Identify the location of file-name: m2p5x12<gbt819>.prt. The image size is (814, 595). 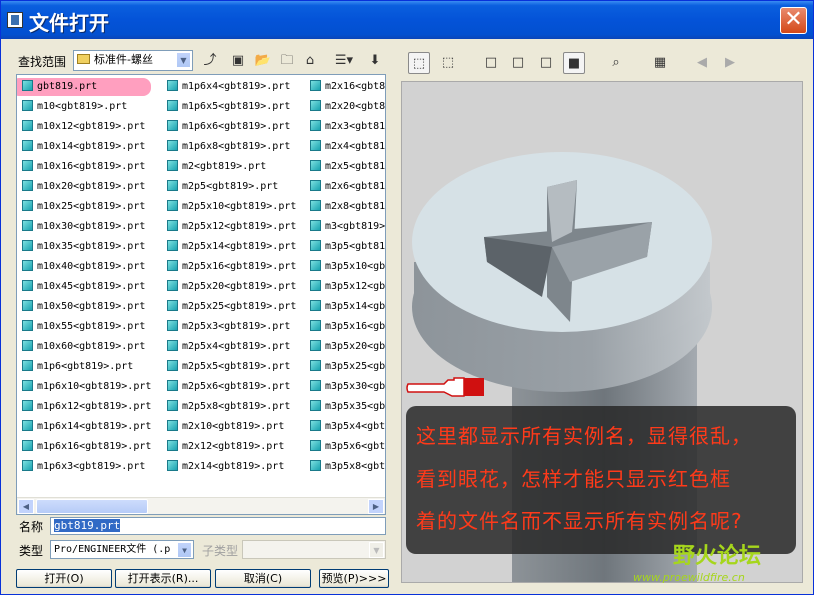
(239, 226).